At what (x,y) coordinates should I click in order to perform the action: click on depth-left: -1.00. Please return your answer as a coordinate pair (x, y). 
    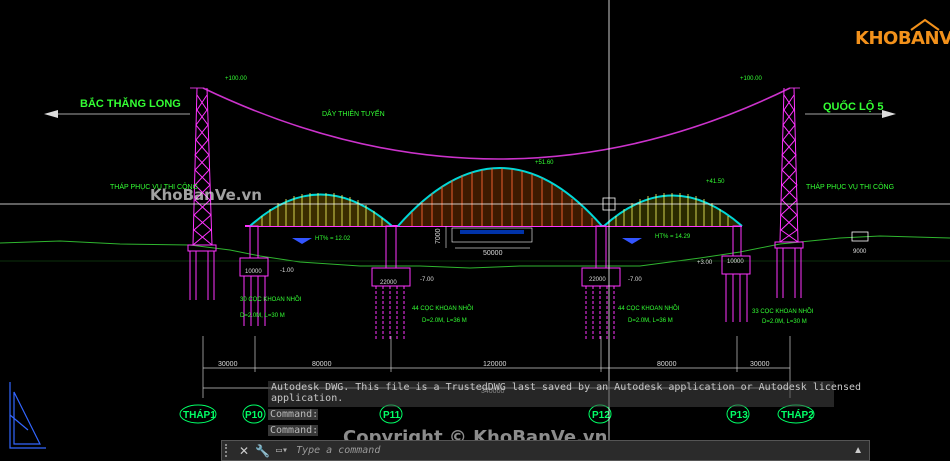
    Looking at the image, I should click on (287, 271).